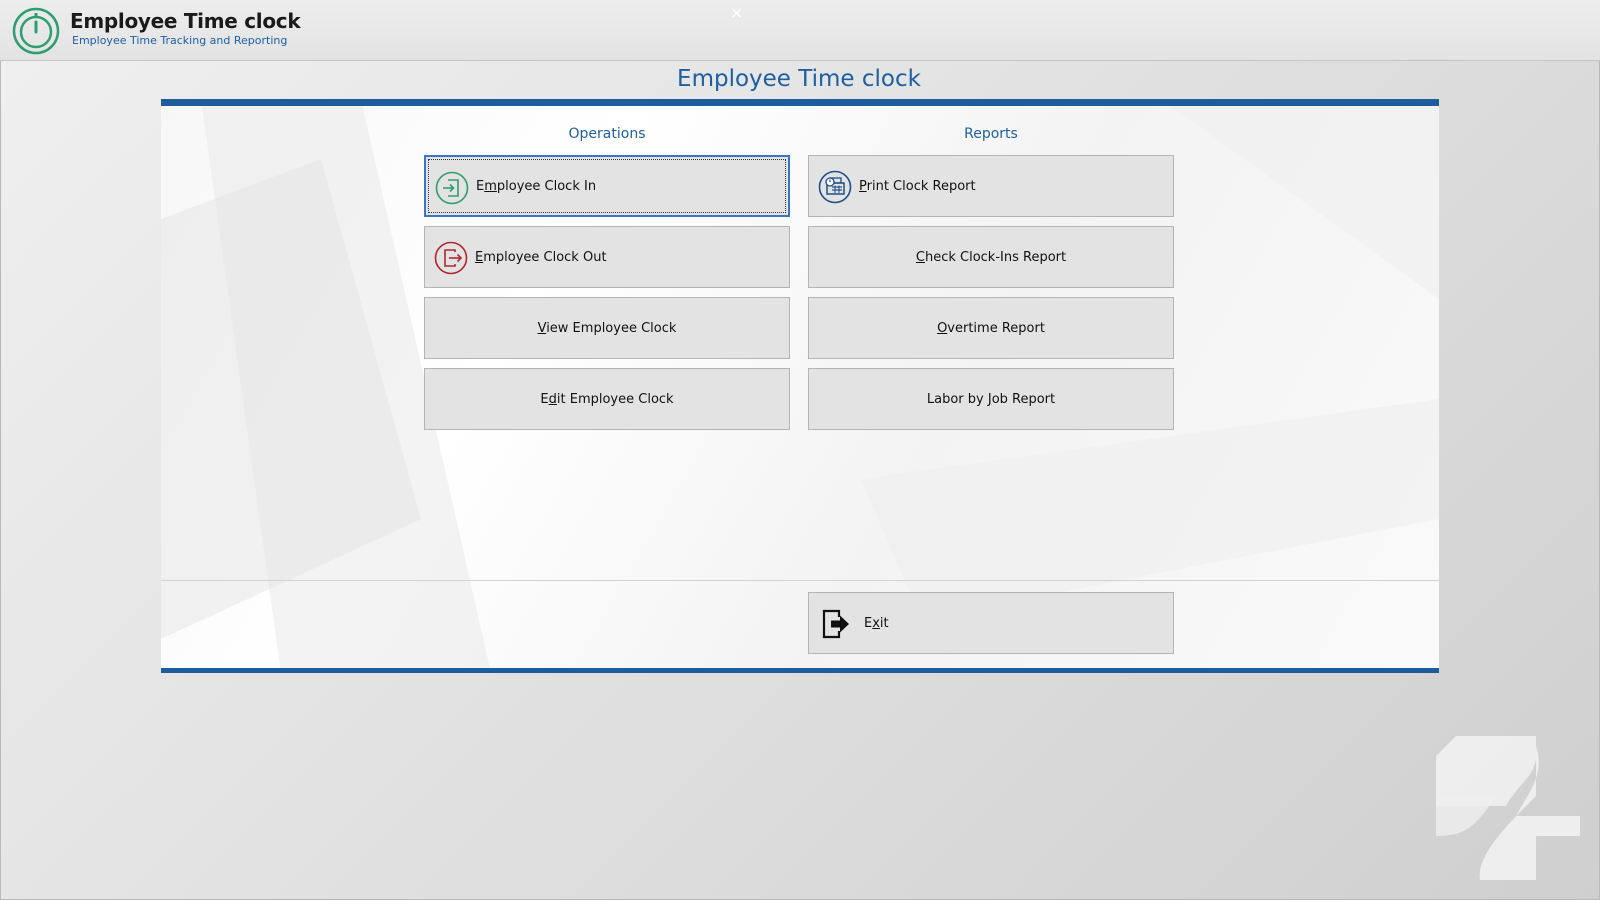  What do you see at coordinates (36, 31) in the screenshot?
I see `stopwatch-icon` at bounding box center [36, 31].